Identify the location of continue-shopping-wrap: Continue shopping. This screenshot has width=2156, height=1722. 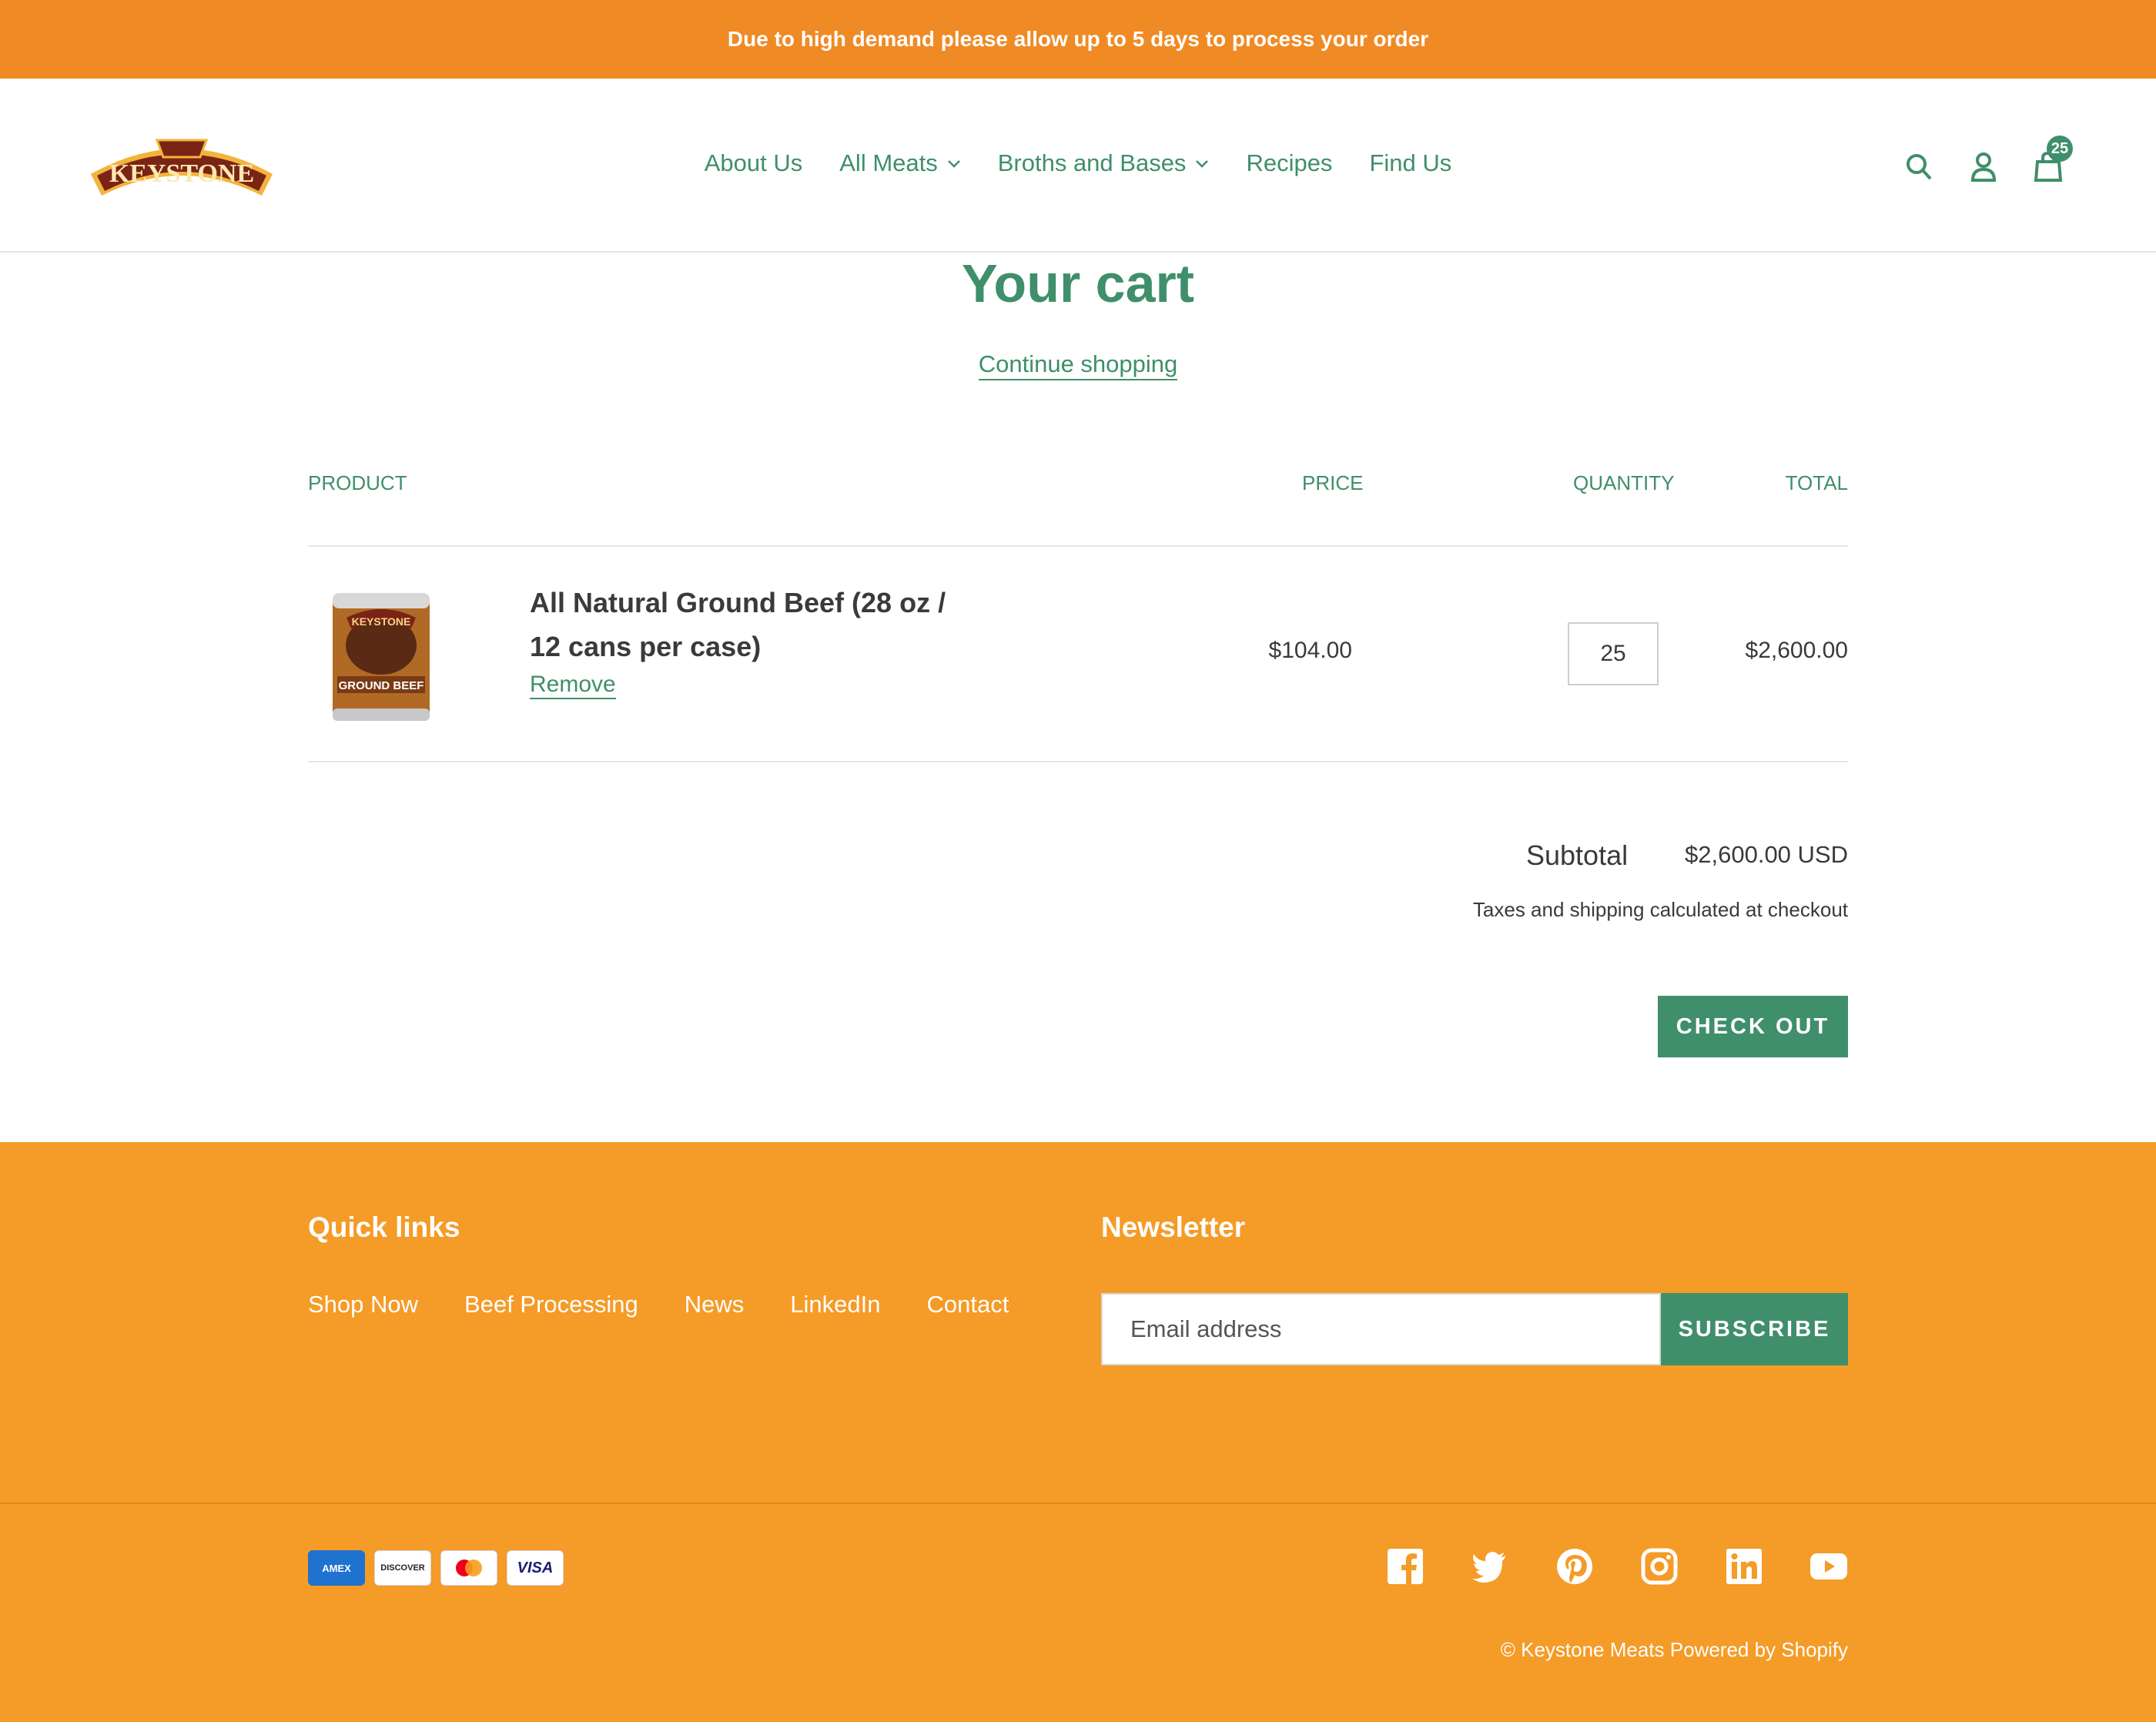
(1078, 365).